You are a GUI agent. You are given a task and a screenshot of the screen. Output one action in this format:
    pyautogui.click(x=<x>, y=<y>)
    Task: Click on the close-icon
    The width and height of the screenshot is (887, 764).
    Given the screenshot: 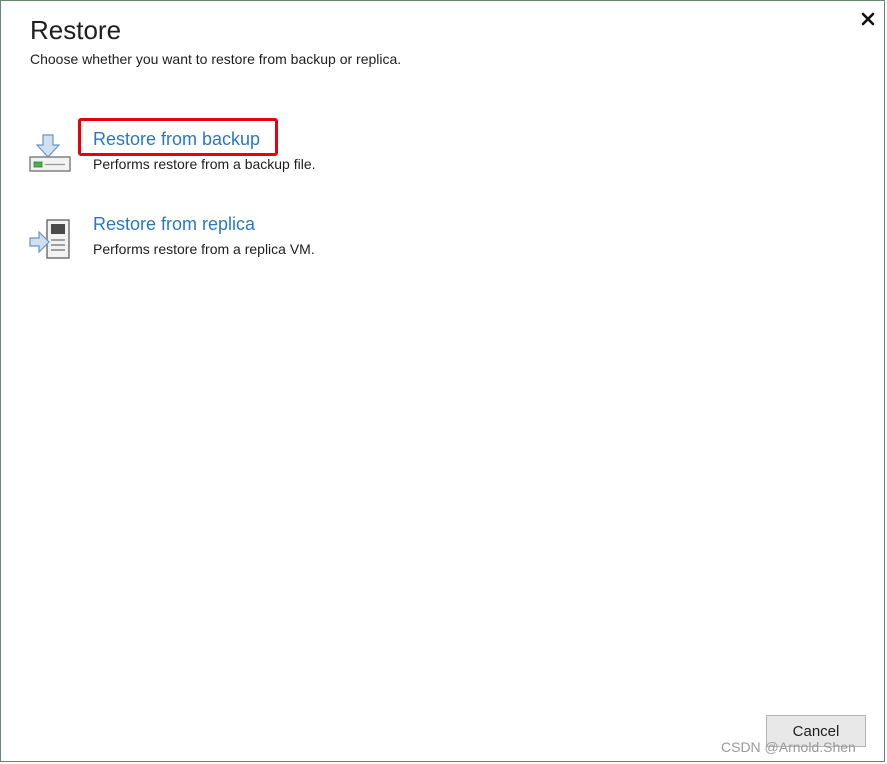 What is the action you would take?
    pyautogui.click(x=868, y=19)
    